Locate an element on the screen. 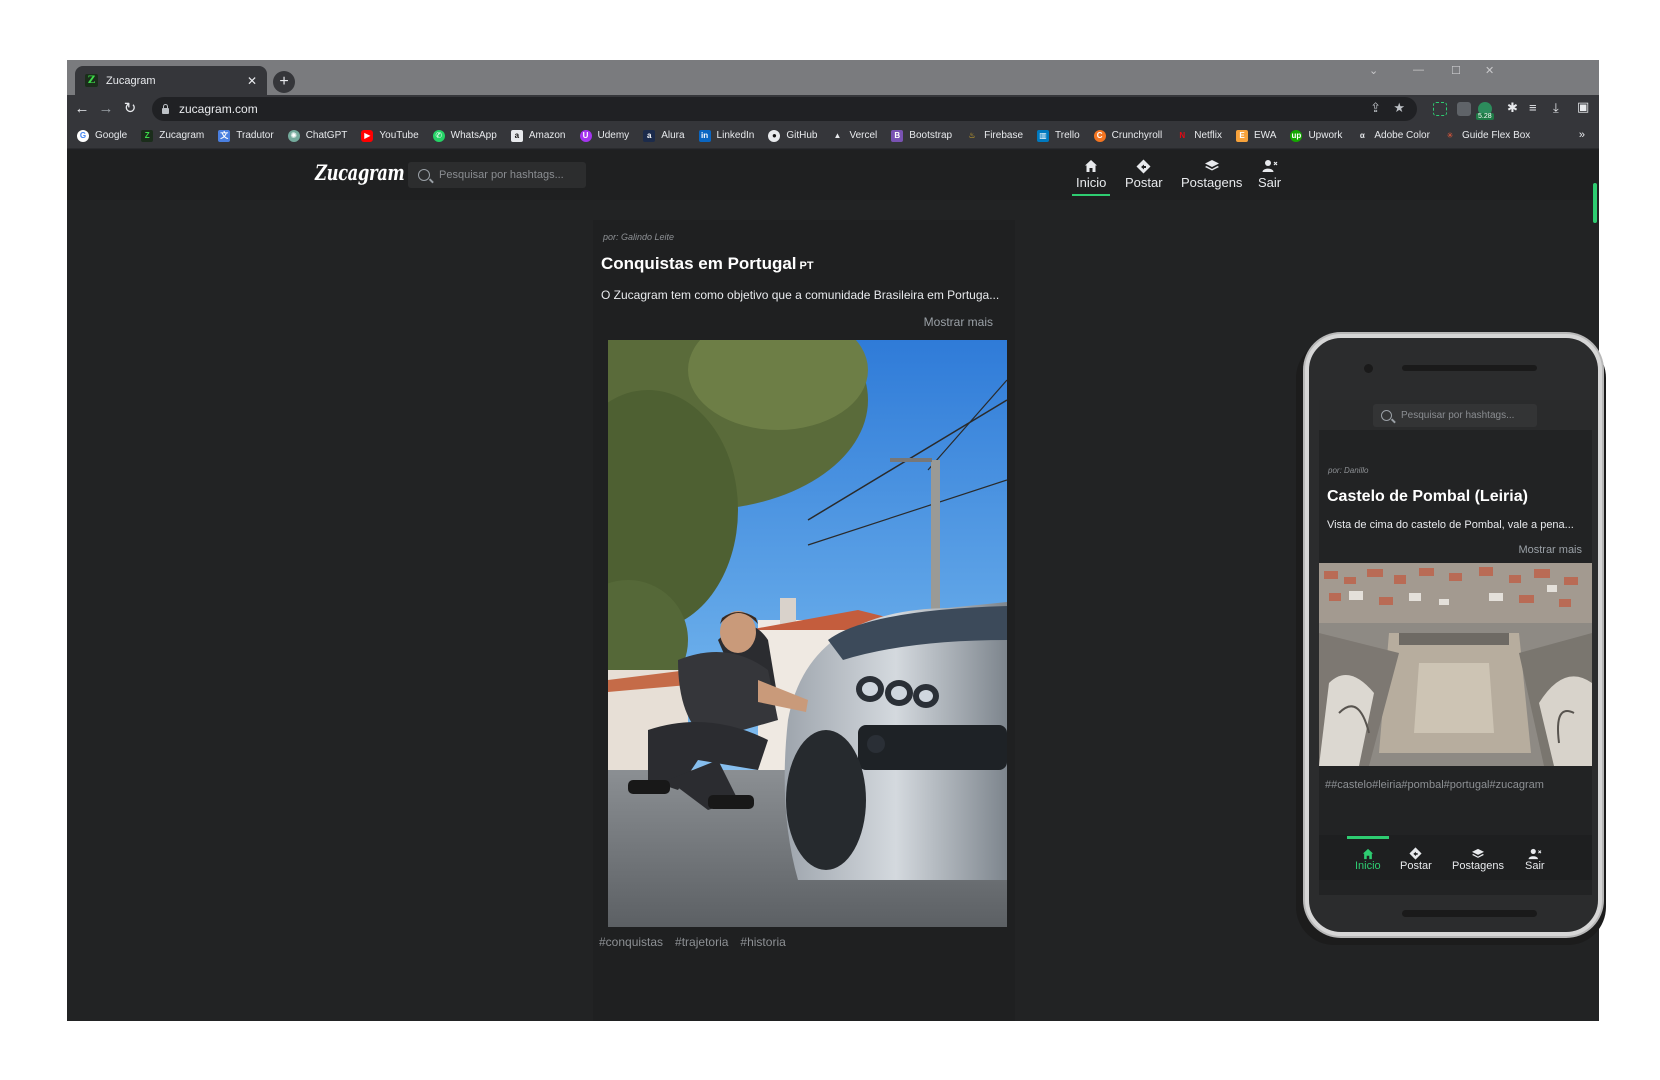 The width and height of the screenshot is (1660, 1080). nav-postagens-label: Postagens is located at coordinates (1212, 182).